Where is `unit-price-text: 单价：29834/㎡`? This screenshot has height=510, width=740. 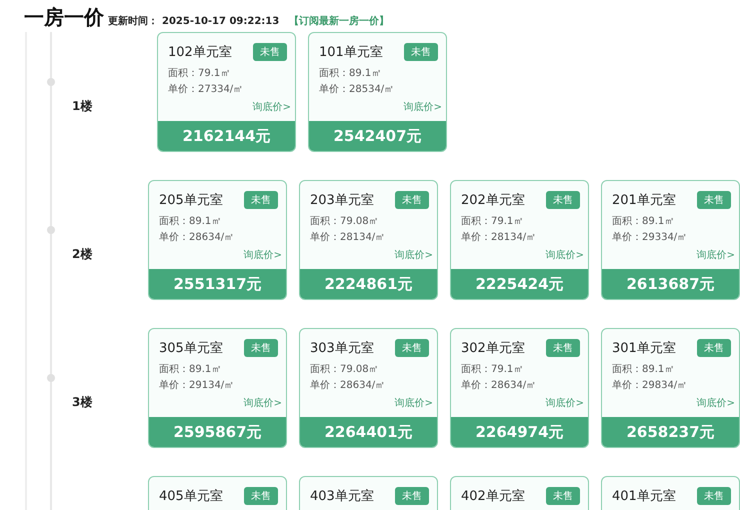 unit-price-text: 单价：29834/㎡ is located at coordinates (649, 385).